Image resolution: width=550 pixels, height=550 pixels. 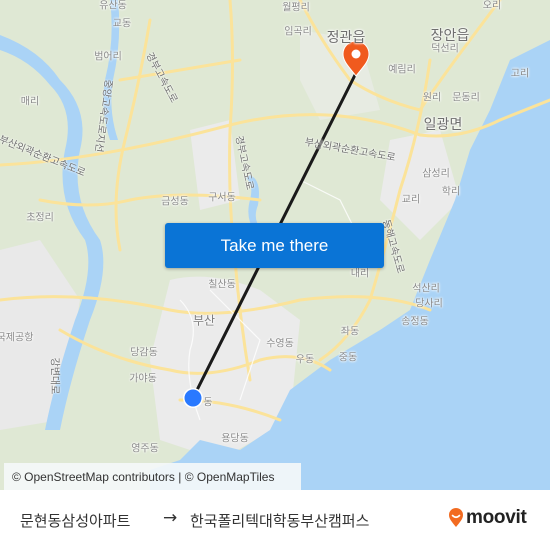 I want to click on place-label: 중동, so click(x=348, y=358).